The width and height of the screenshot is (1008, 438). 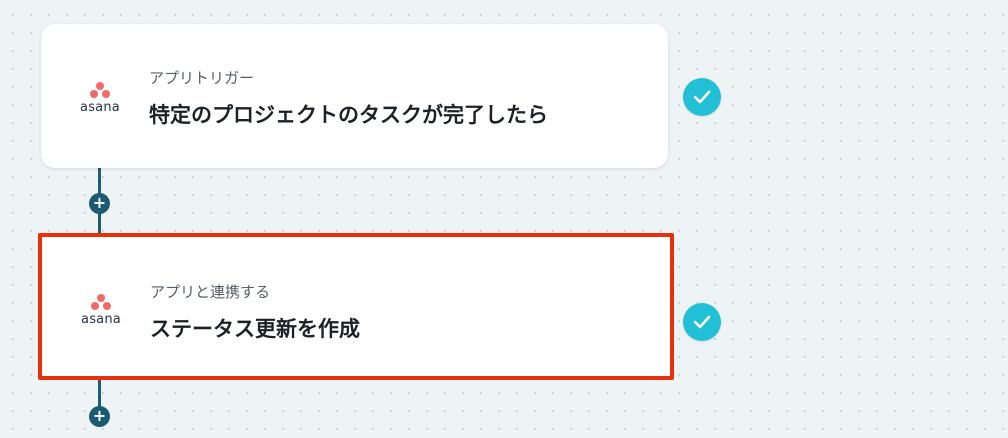 I want to click on step-type-label: アプリトリガー, so click(x=202, y=78).